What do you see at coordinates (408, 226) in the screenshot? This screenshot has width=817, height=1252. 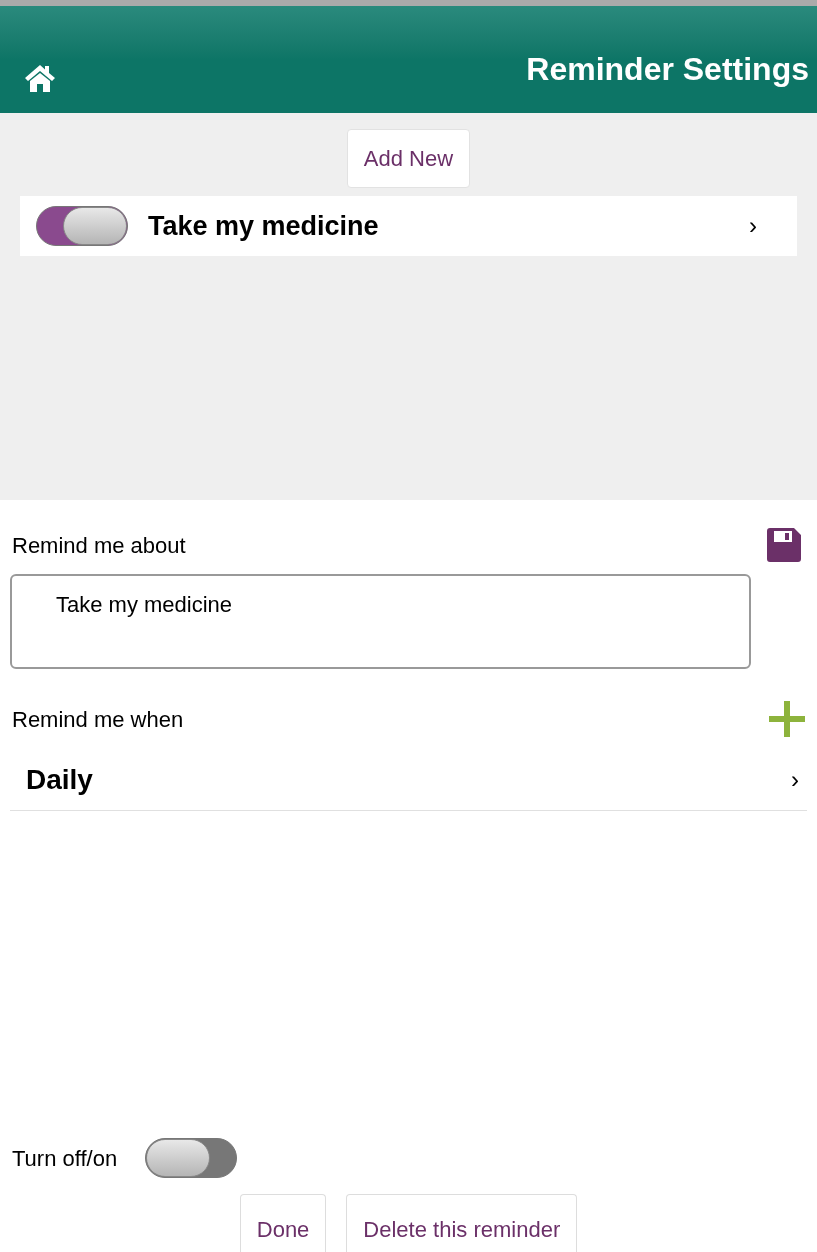 I see `reminder-row: Take my medicine ›` at bounding box center [408, 226].